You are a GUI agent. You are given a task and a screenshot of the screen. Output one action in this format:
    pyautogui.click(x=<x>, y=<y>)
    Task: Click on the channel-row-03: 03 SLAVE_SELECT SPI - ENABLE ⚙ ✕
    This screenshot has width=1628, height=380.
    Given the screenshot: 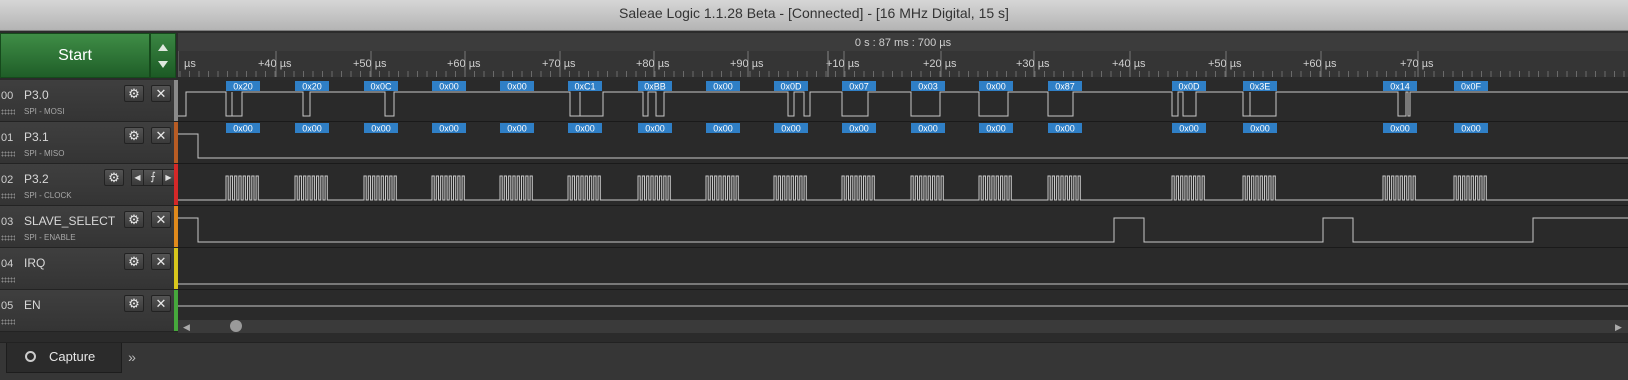 What is the action you would take?
    pyautogui.click(x=89, y=227)
    